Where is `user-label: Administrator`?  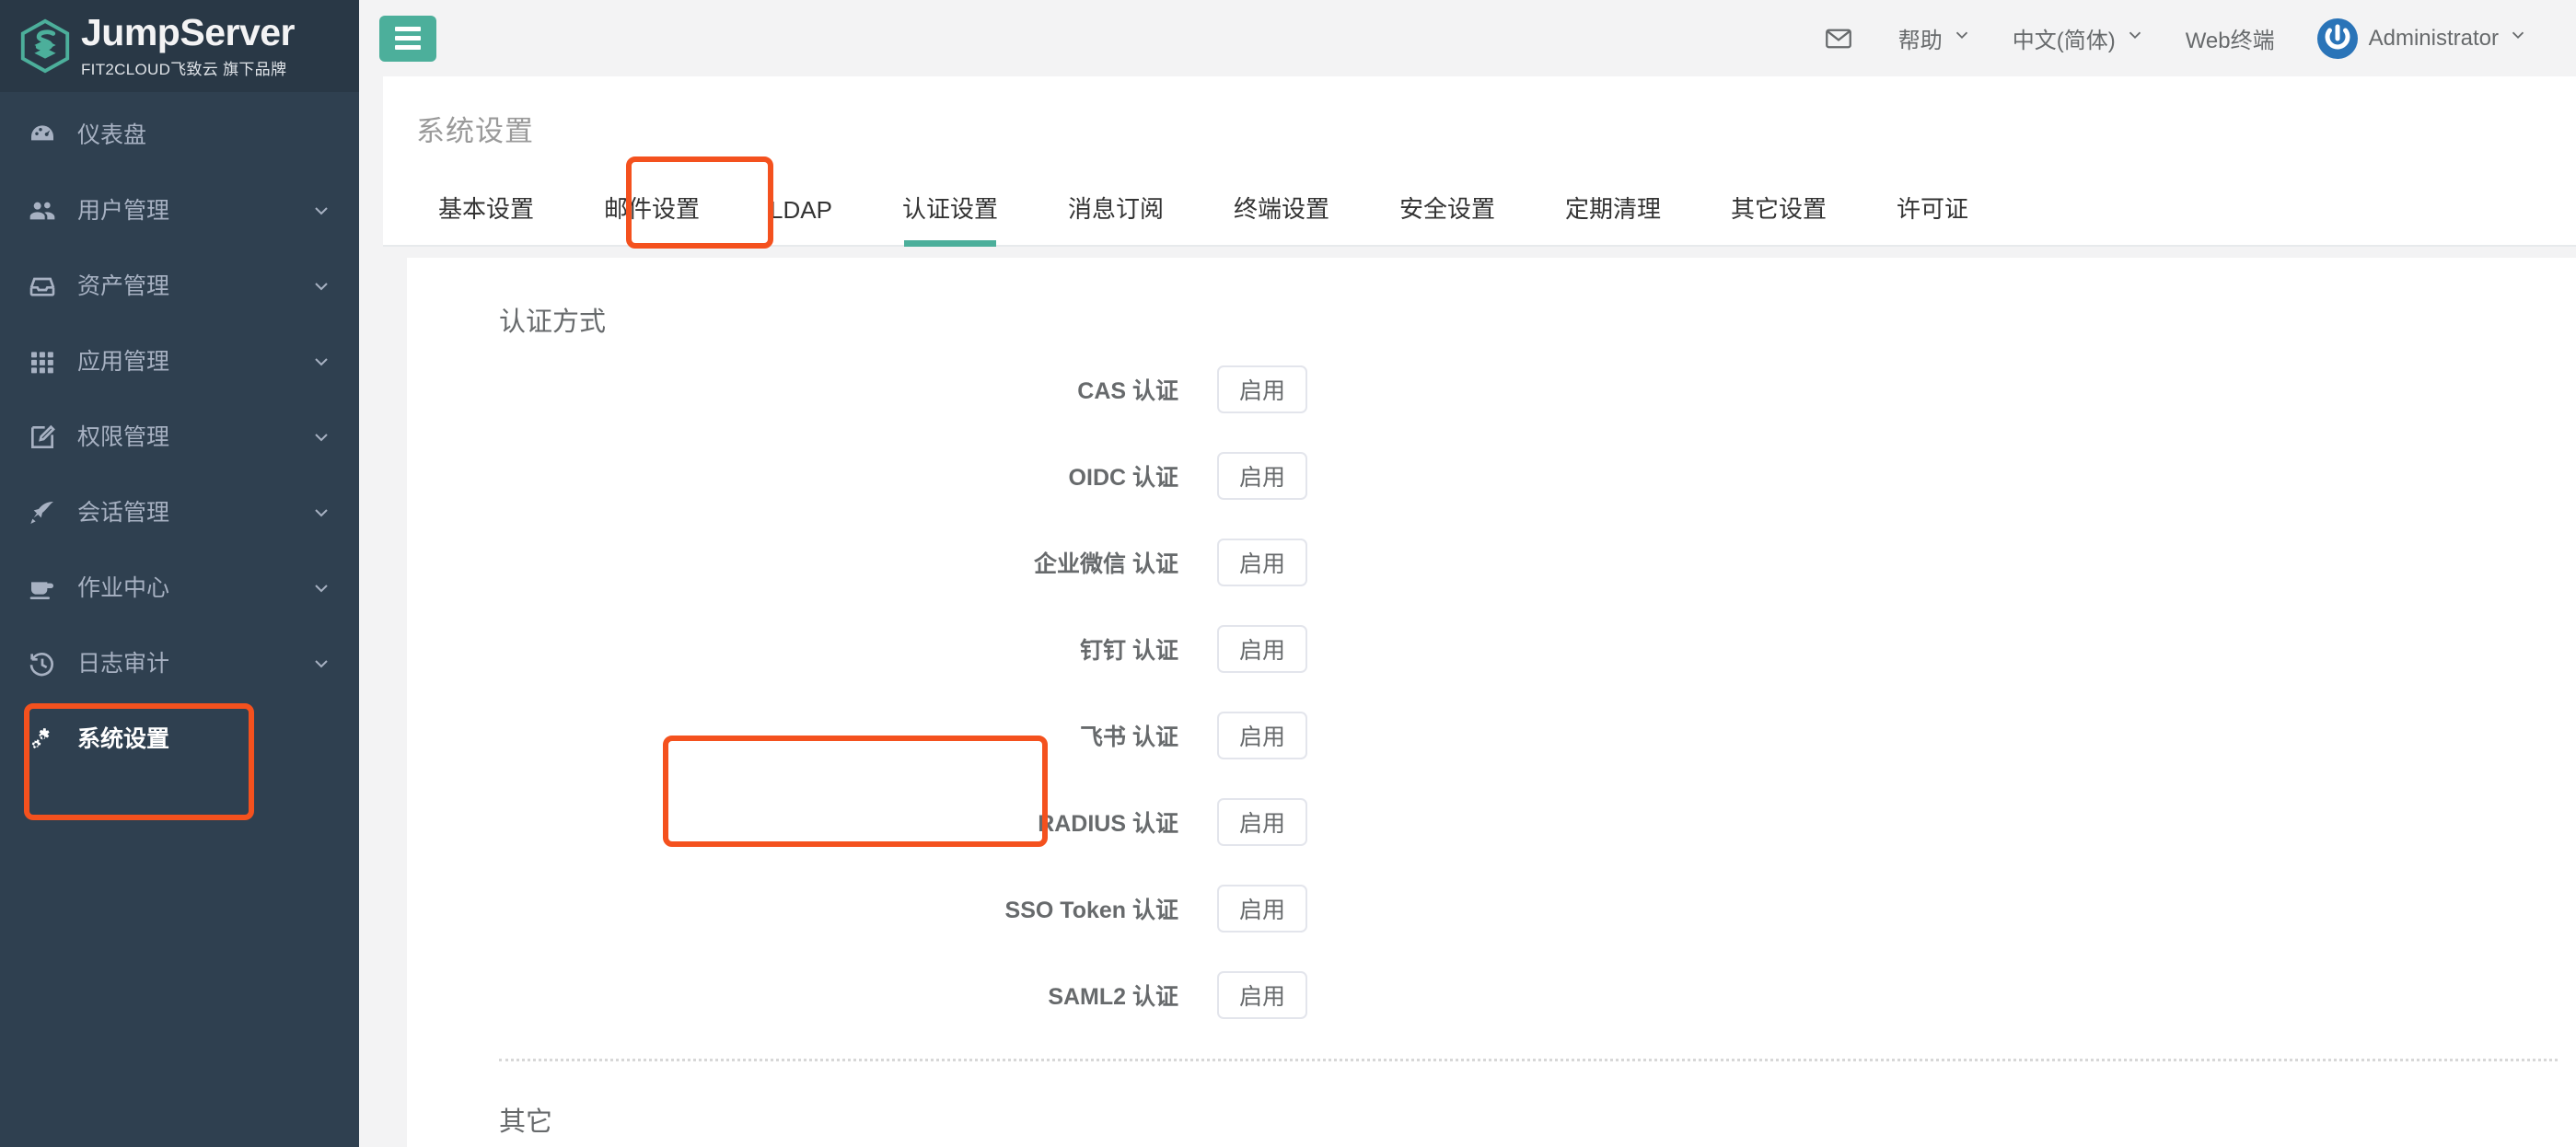 user-label: Administrator is located at coordinates (2433, 38).